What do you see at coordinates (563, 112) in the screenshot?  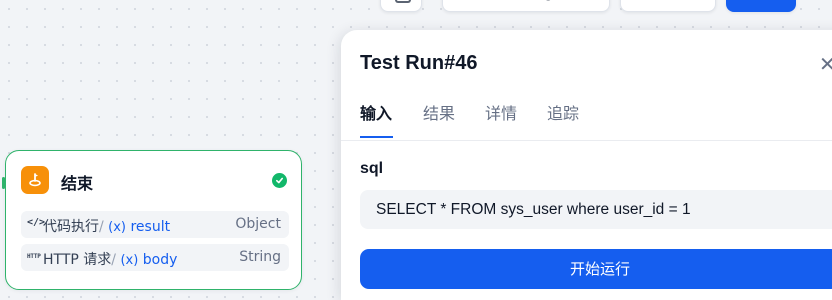 I see `tab-tracing: 追踪` at bounding box center [563, 112].